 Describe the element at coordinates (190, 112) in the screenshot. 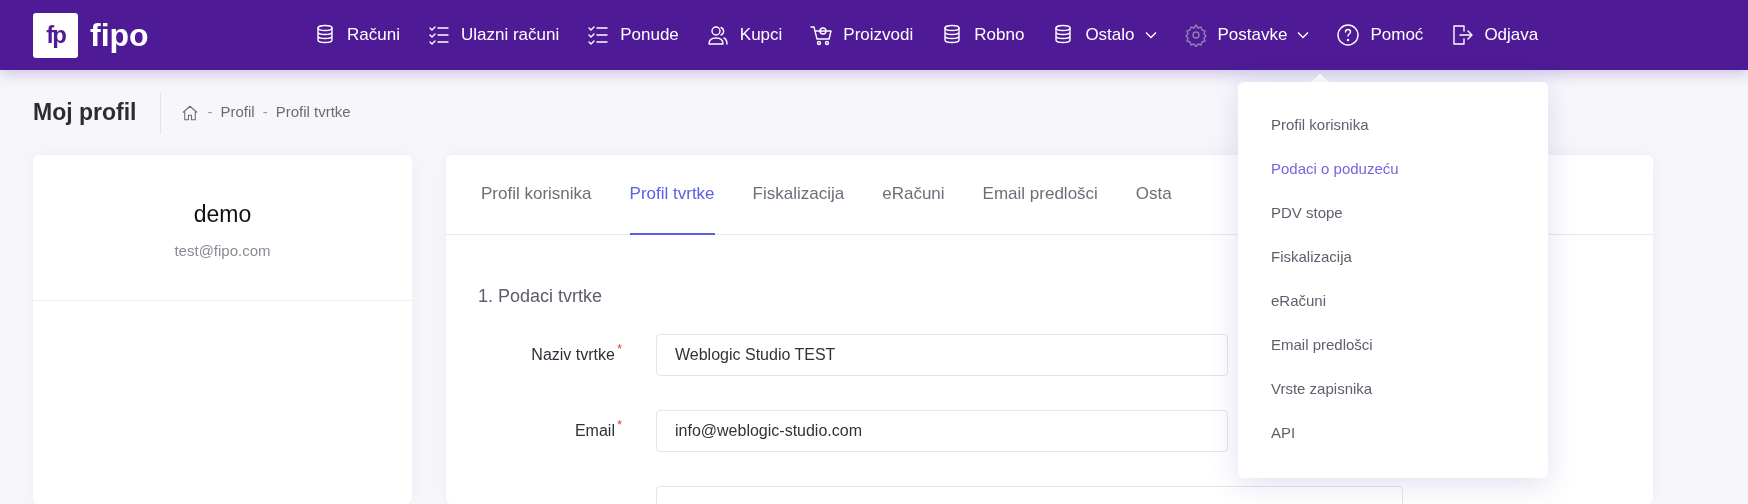

I see `home-icon` at that location.